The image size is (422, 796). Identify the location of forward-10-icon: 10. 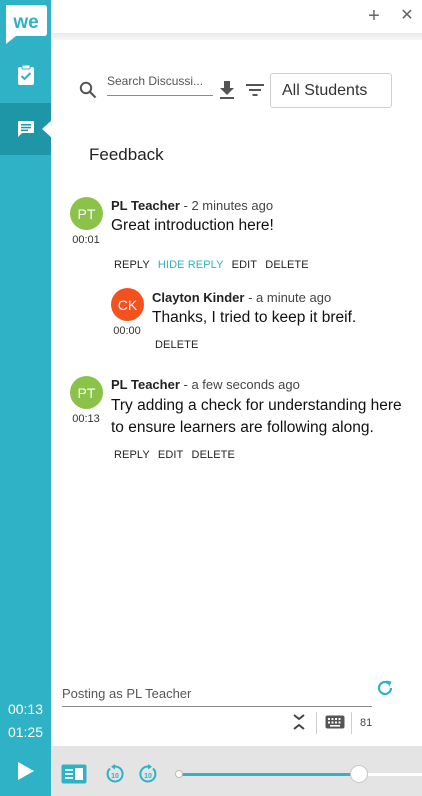
(148, 774).